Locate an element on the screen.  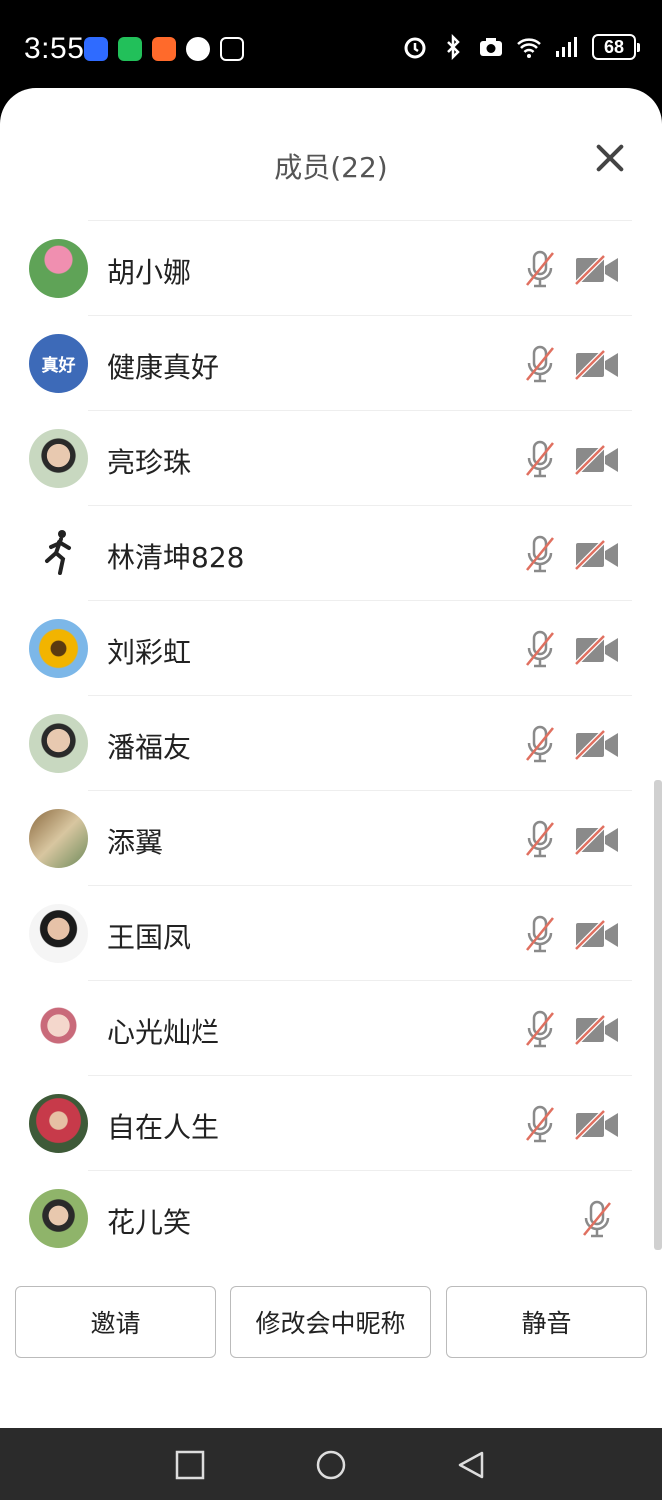
member-name: 林清坤828 is located at coordinates (176, 557).